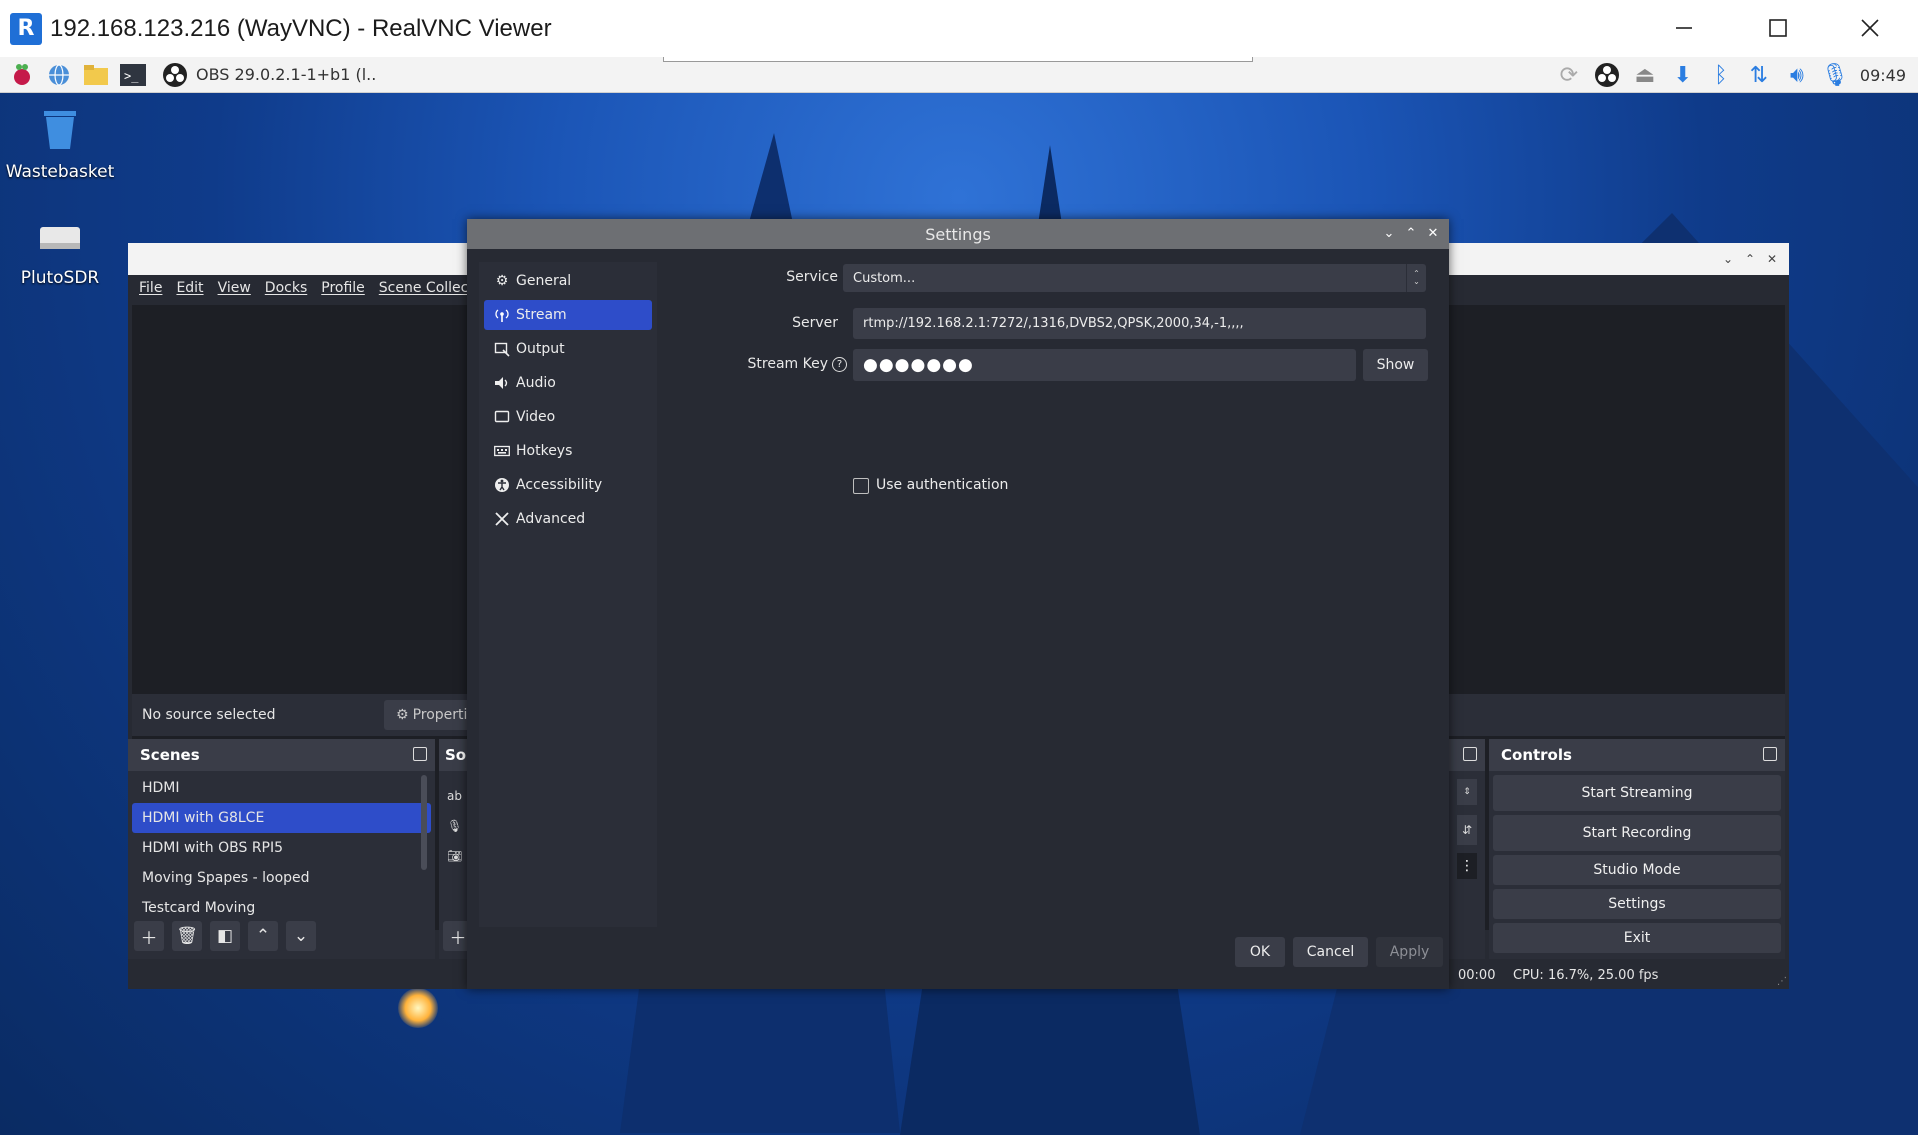  I want to click on stream-key-input: ●●●●●●●, so click(1104, 365).